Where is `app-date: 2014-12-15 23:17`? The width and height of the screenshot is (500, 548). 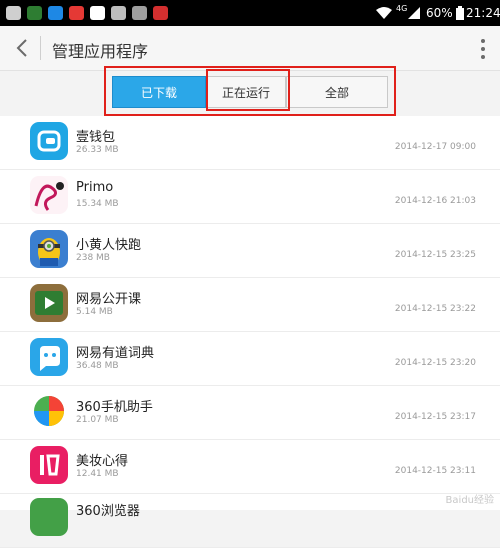
app-date: 2014-12-15 23:17 is located at coordinates (435, 417).